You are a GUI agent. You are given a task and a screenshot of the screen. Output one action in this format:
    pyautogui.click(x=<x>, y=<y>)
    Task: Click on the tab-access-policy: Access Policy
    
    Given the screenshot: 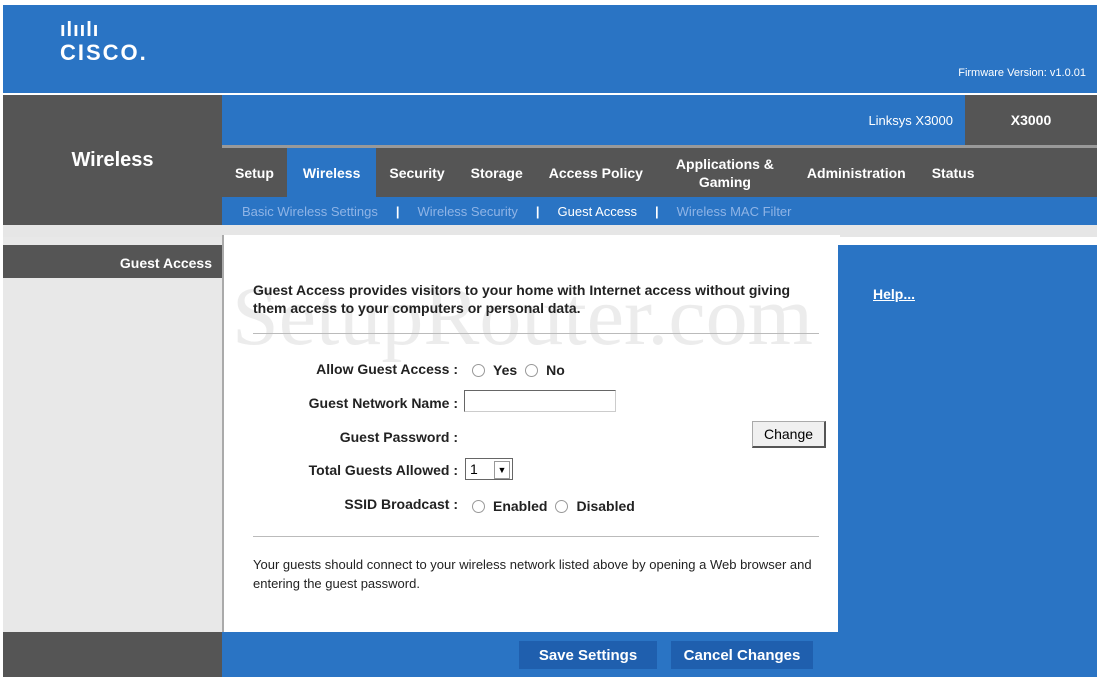 What is the action you would take?
    pyautogui.click(x=596, y=172)
    